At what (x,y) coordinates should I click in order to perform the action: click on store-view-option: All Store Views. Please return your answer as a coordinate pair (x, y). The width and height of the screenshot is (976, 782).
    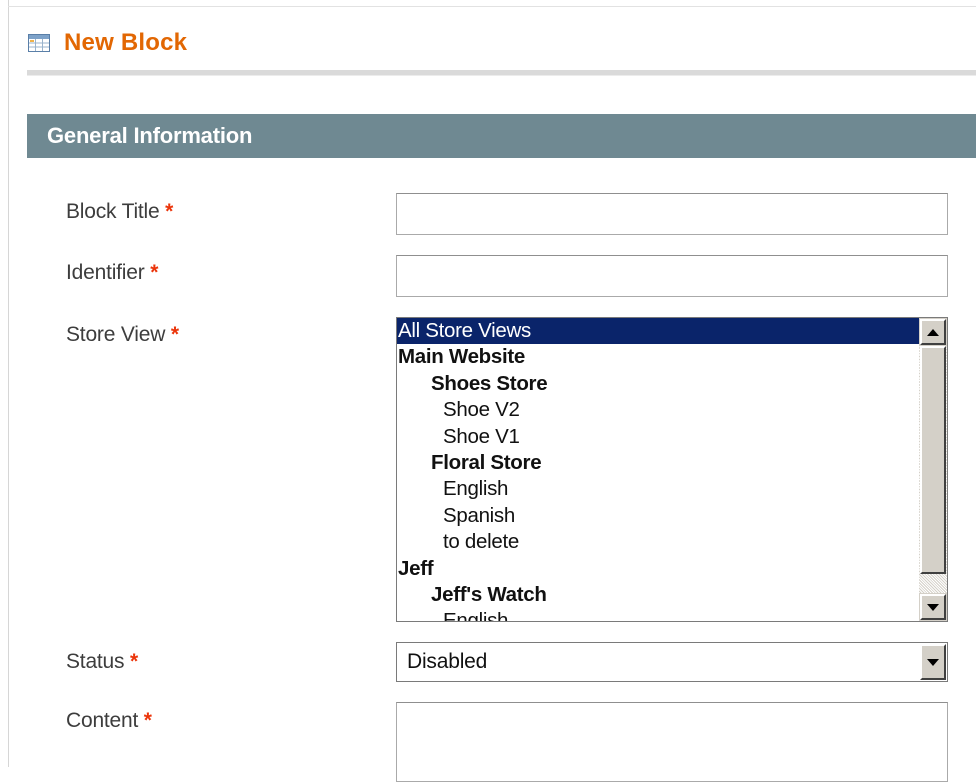
    Looking at the image, I should click on (658, 331).